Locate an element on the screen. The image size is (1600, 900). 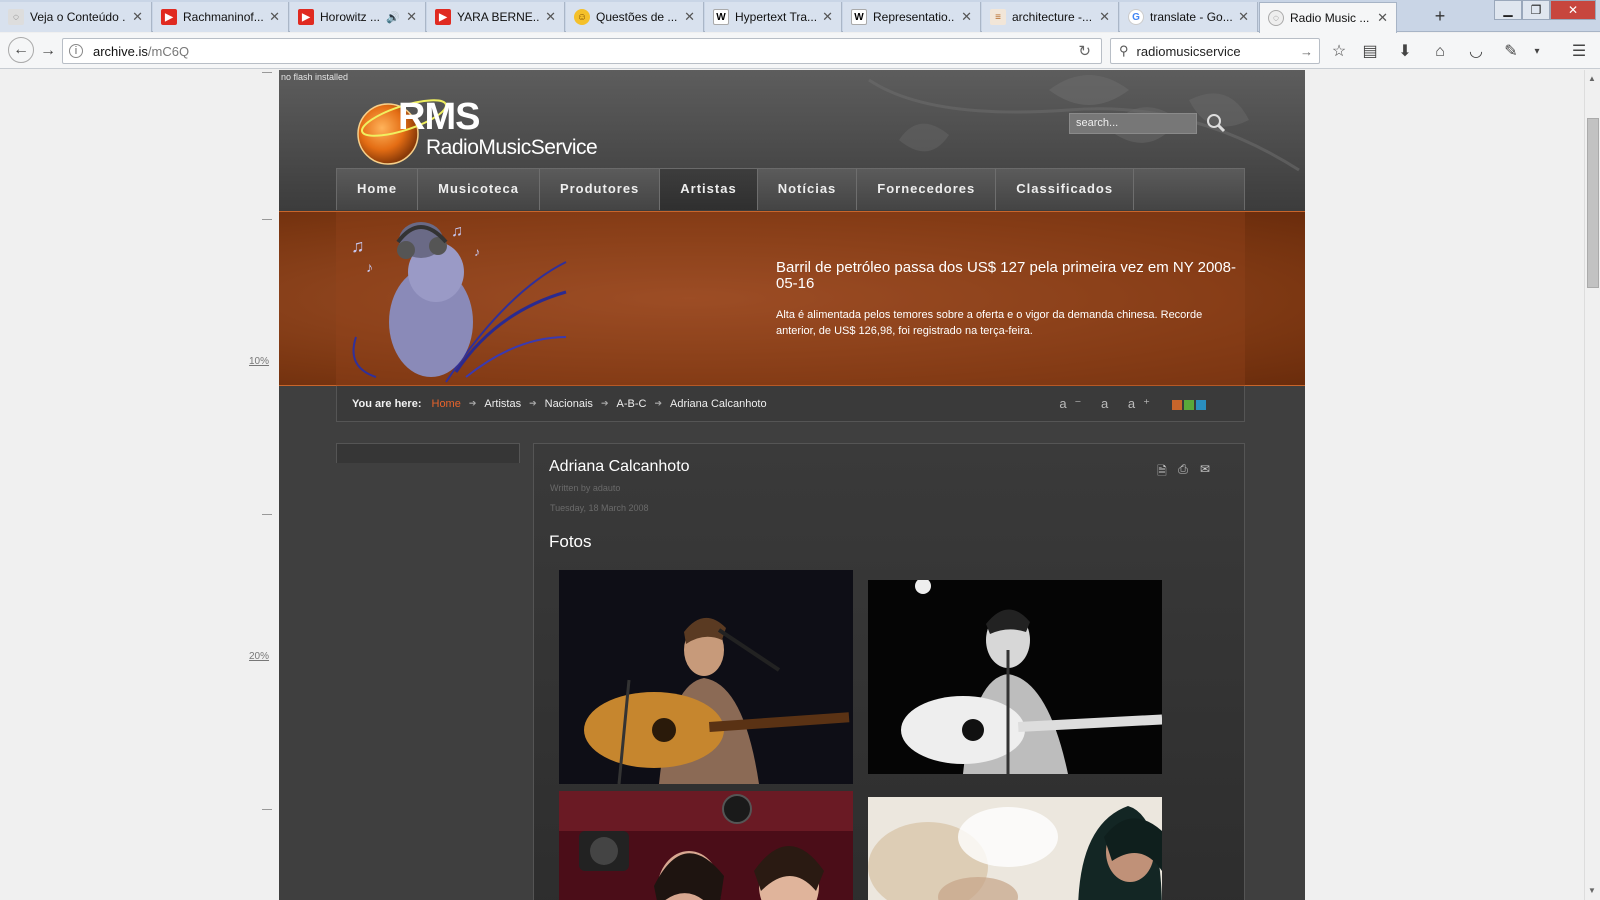
nav-noticias: Notícias is located at coordinates (808, 189).